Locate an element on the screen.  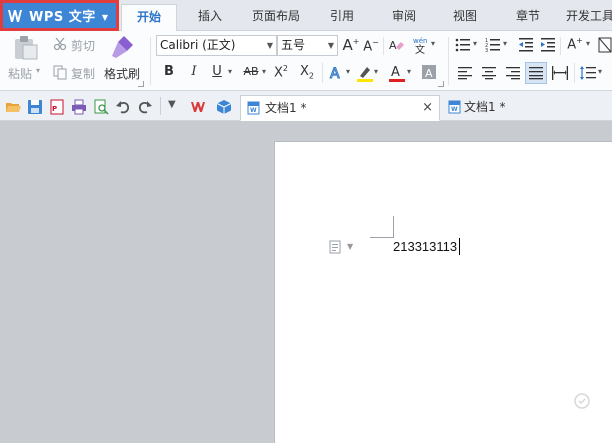
italic-button: I is located at coordinates (194, 71).